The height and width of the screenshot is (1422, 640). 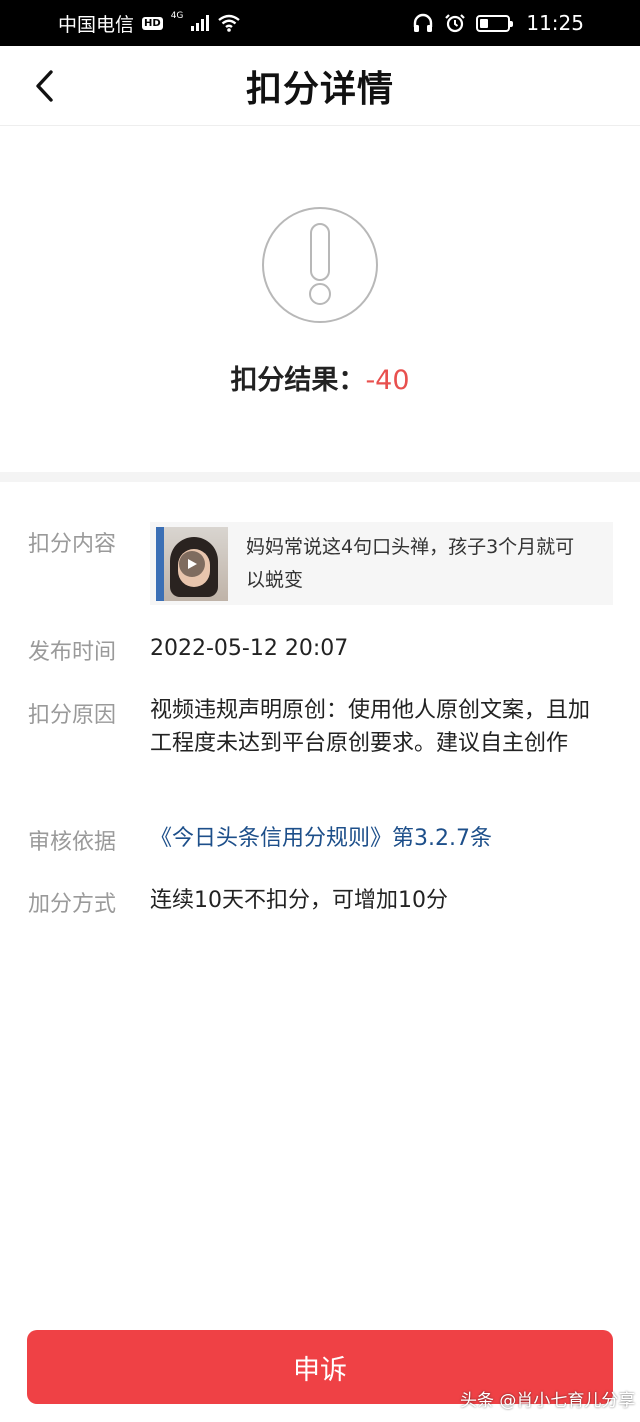 What do you see at coordinates (72, 904) in the screenshot?
I see `bonus-label: 加分方式` at bounding box center [72, 904].